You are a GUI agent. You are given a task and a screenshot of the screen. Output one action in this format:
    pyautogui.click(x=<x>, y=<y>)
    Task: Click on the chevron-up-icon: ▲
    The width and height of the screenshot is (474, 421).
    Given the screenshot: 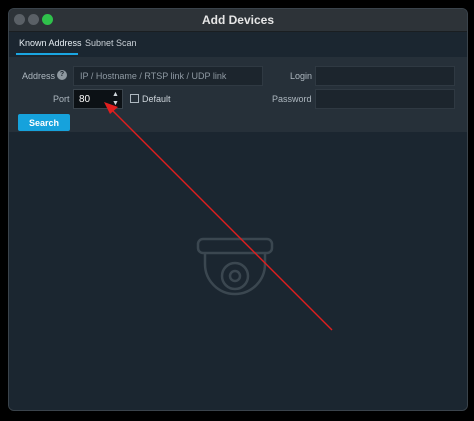 What is the action you would take?
    pyautogui.click(x=115, y=95)
    